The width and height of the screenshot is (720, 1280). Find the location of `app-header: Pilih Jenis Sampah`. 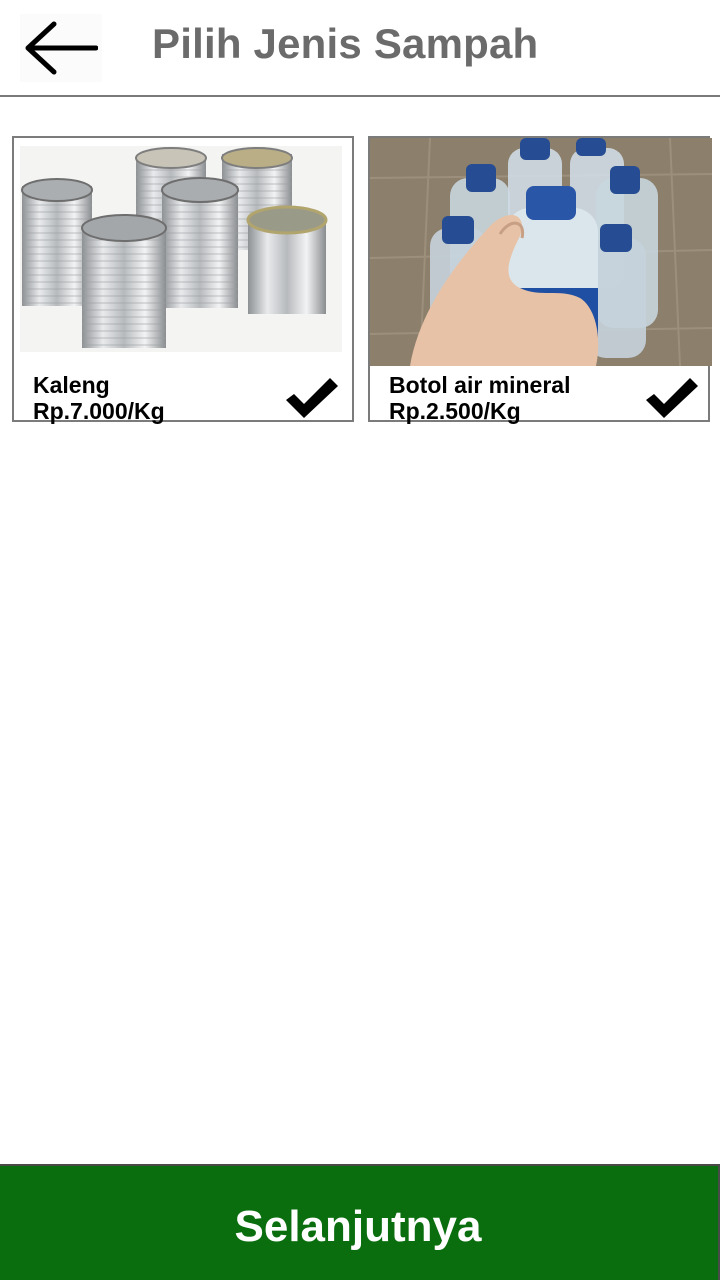

app-header: Pilih Jenis Sampah is located at coordinates (360, 48).